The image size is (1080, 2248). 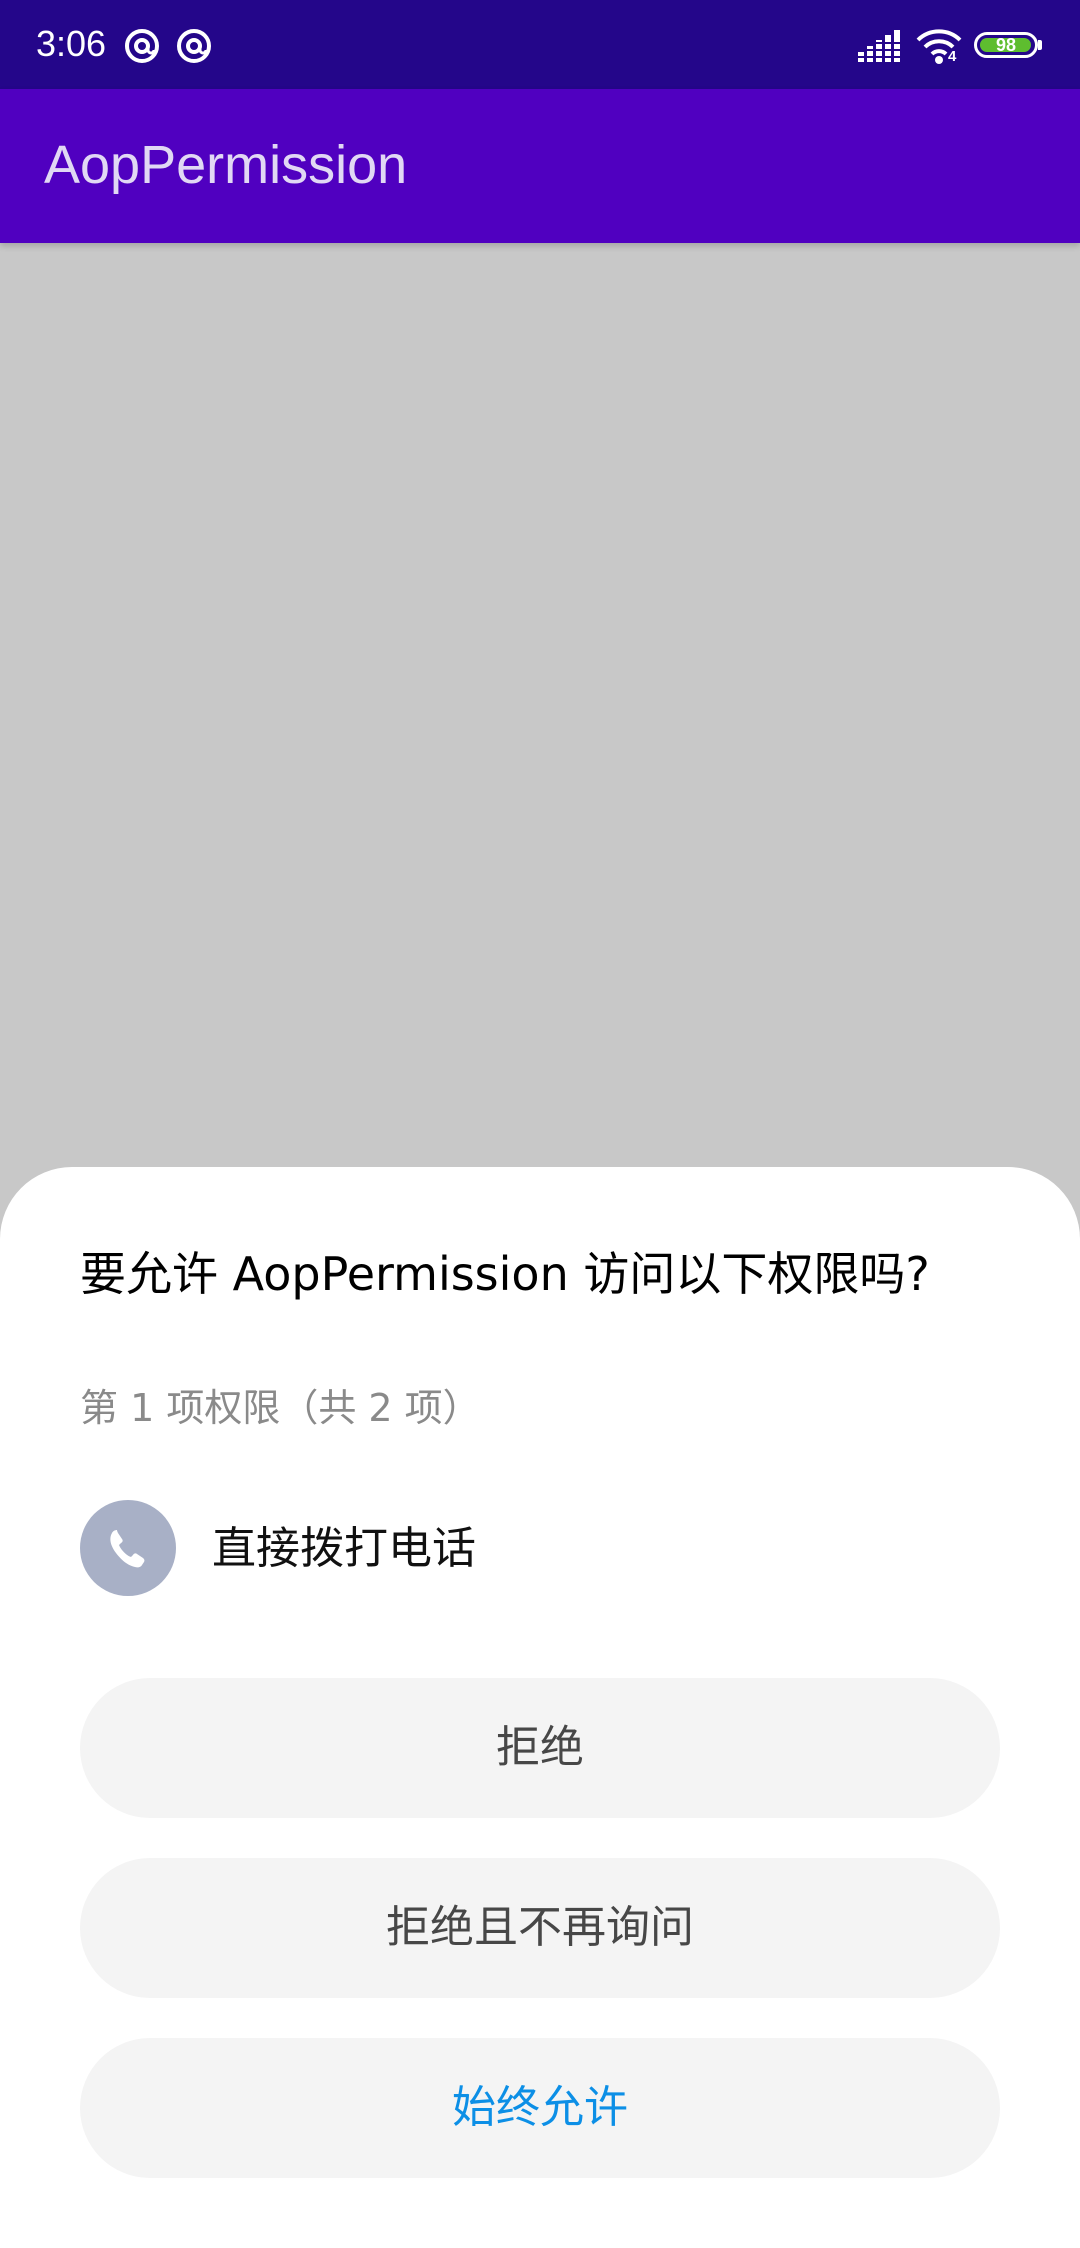 What do you see at coordinates (540, 1748) in the screenshot?
I see `deny-button: 拒绝` at bounding box center [540, 1748].